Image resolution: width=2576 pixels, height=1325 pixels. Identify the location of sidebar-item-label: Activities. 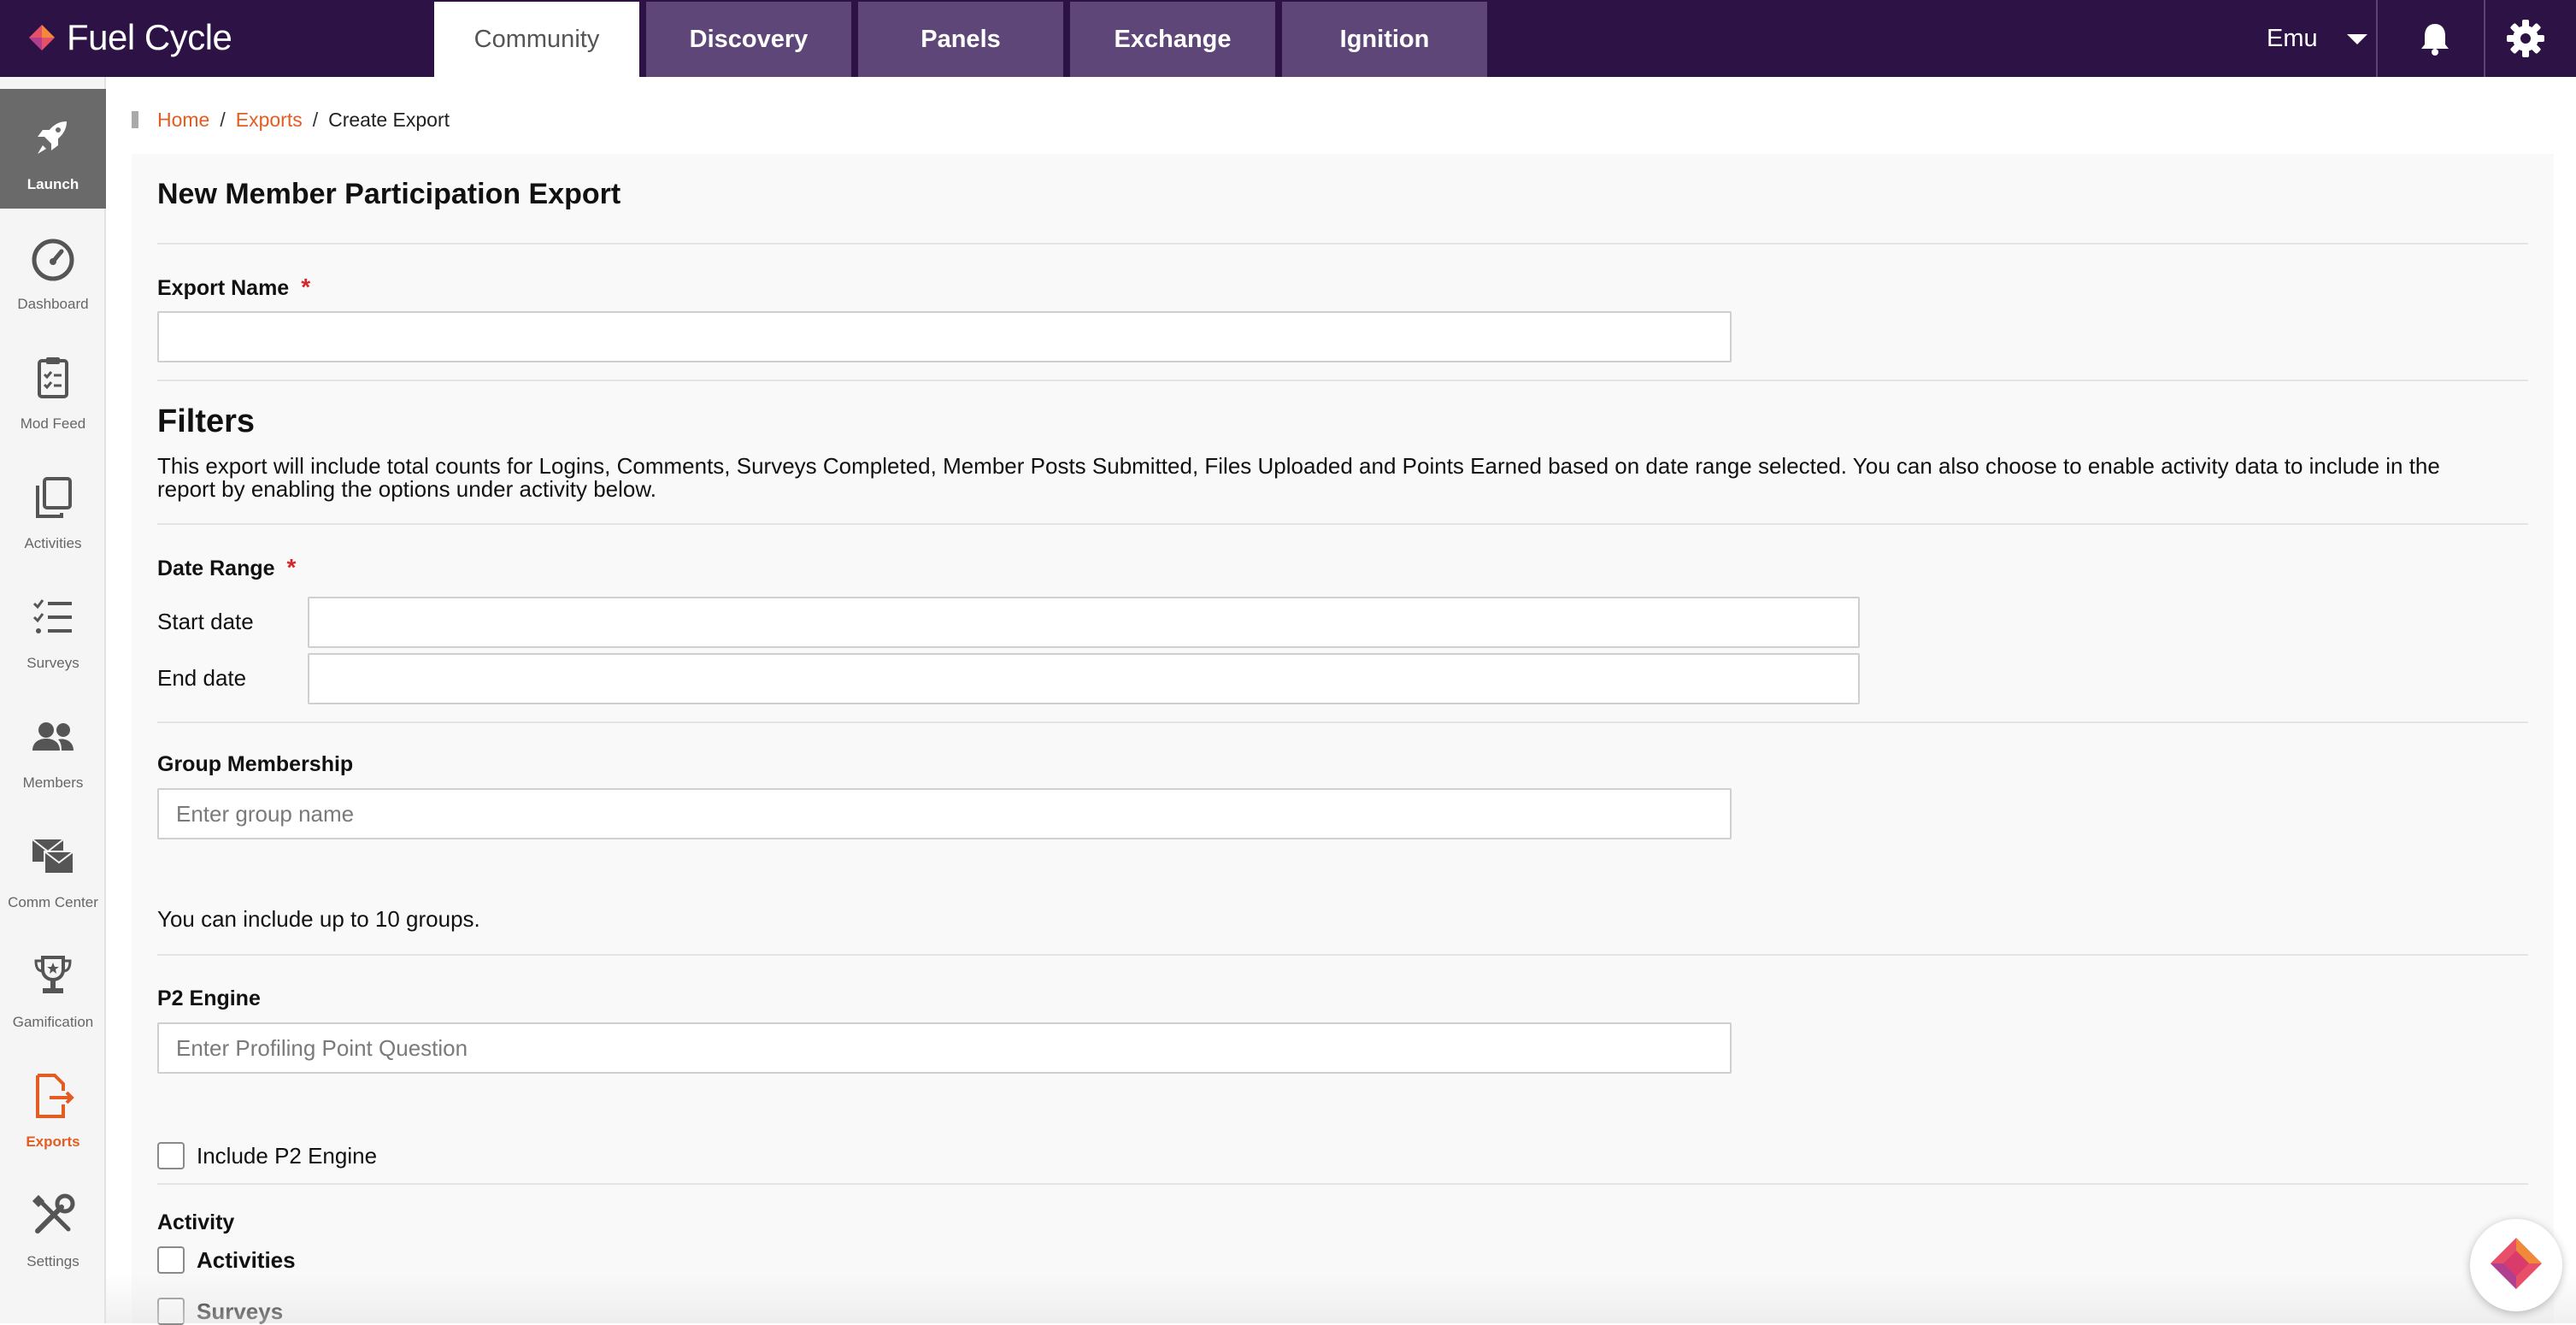
(53, 543).